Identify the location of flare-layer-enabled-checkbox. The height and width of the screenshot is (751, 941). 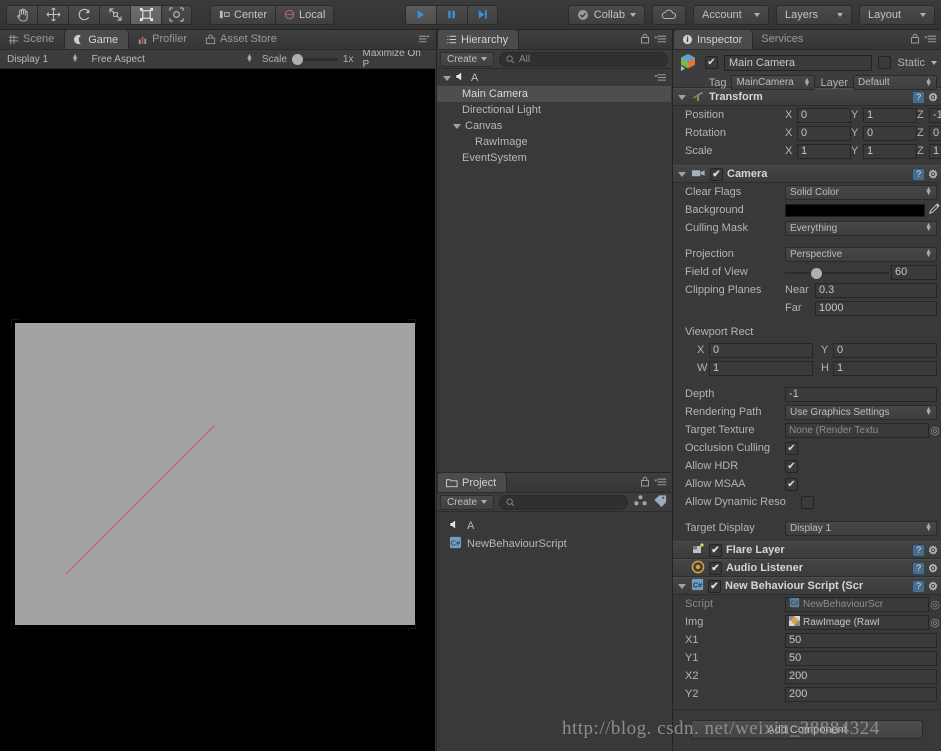
(715, 550).